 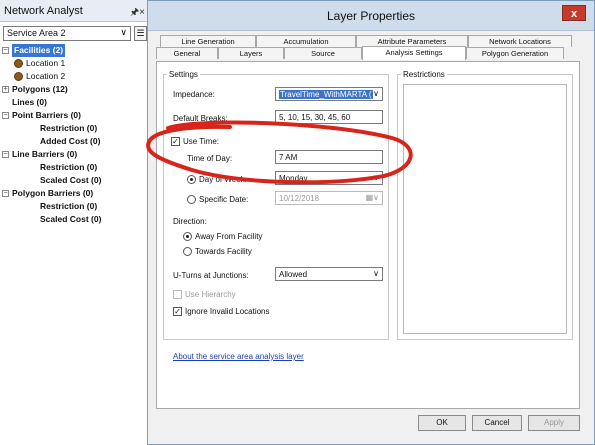 What do you see at coordinates (224, 199) in the screenshot?
I see `specific-date-label: Specific Date:` at bounding box center [224, 199].